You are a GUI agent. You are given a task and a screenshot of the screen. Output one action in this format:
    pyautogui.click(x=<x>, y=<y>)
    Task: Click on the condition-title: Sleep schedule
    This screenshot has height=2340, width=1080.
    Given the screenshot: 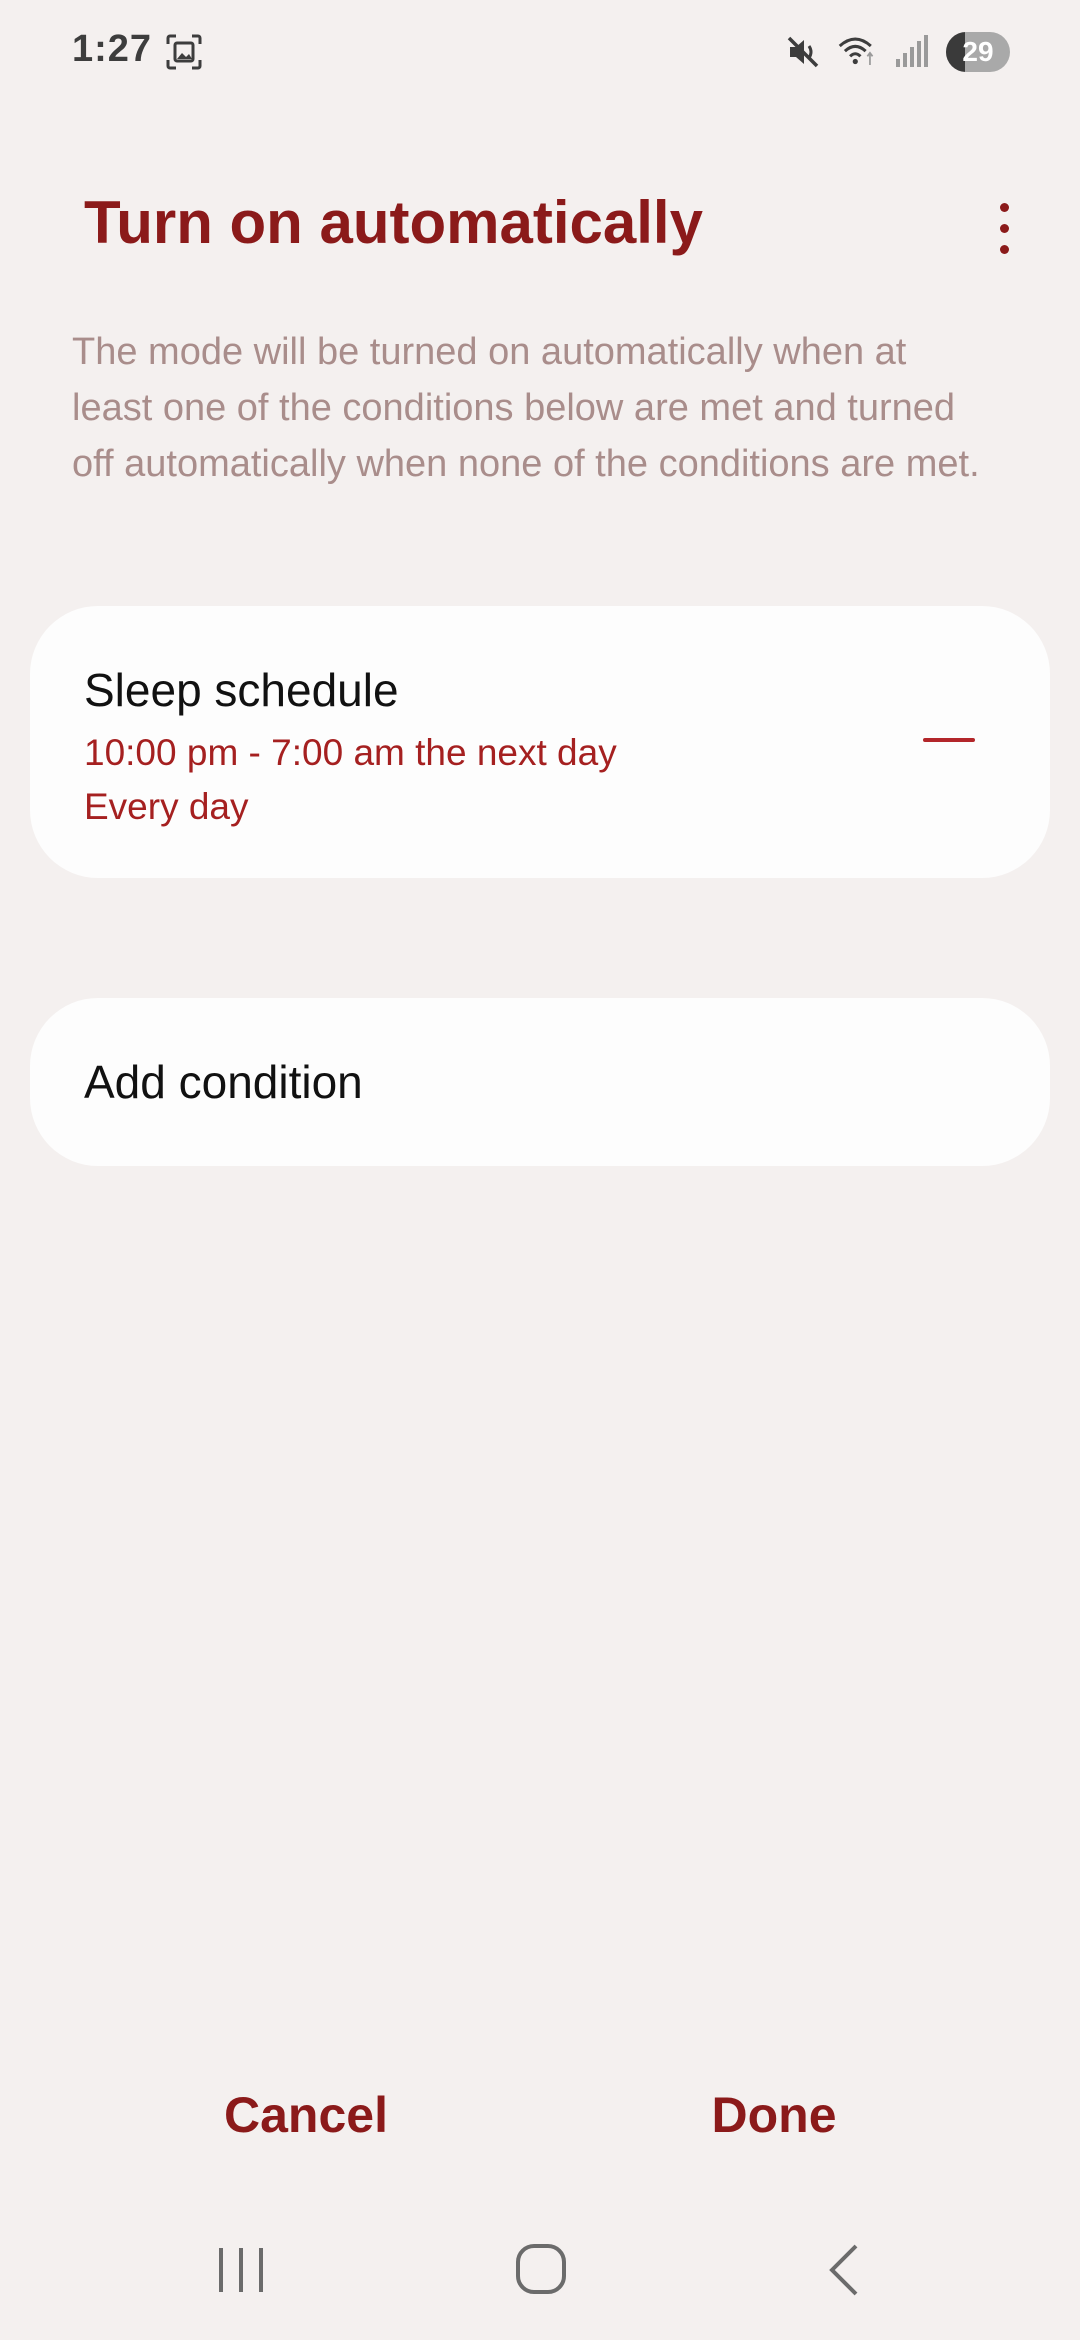 What is the action you would take?
    pyautogui.click(x=241, y=690)
    